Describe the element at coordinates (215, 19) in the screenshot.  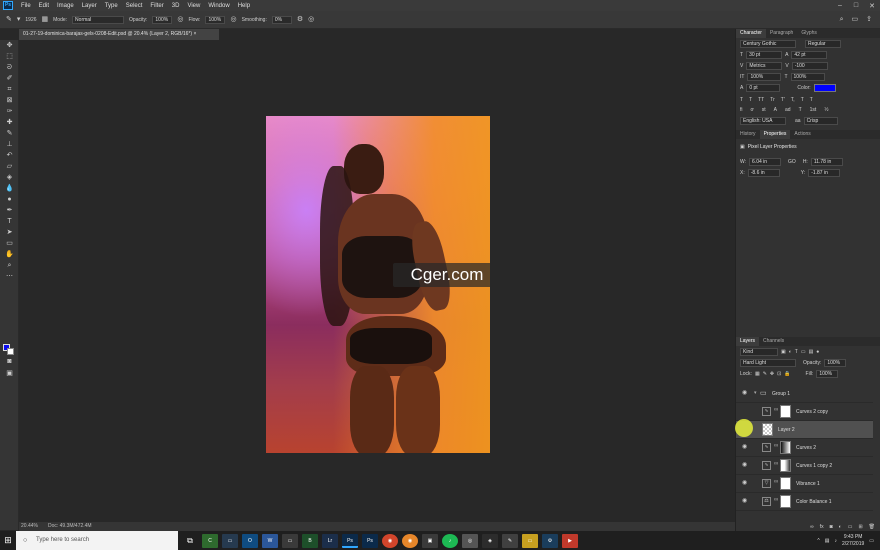
I see `flow-field: 100%` at that location.